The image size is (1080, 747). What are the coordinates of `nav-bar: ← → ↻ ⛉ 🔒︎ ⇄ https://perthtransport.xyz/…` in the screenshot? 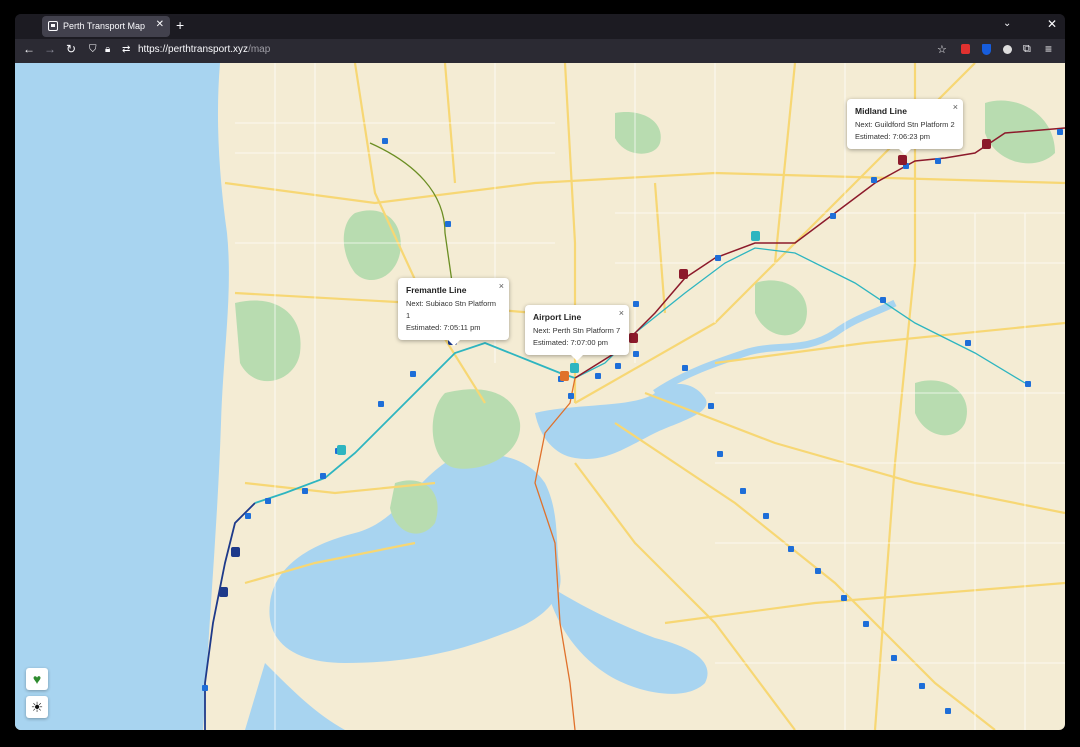 It's located at (540, 51).